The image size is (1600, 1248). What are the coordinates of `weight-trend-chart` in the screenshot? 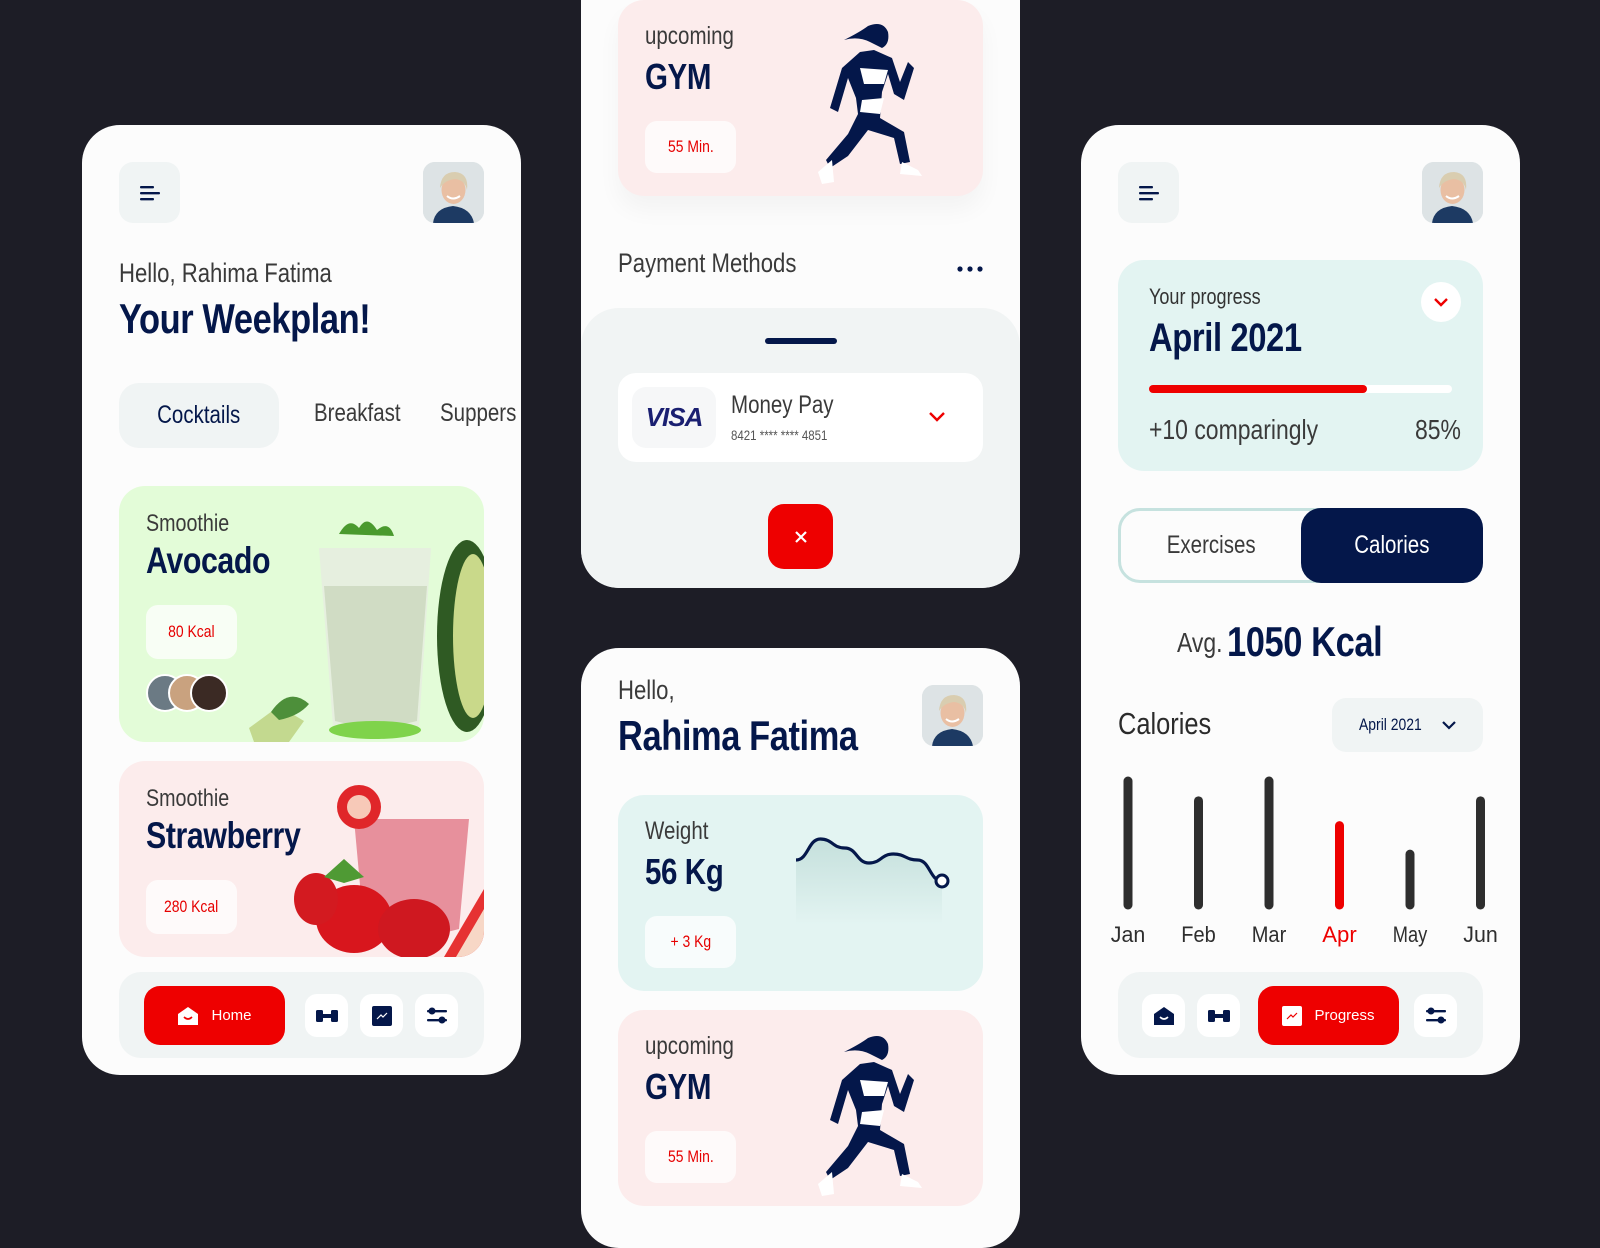 It's located at (872, 881).